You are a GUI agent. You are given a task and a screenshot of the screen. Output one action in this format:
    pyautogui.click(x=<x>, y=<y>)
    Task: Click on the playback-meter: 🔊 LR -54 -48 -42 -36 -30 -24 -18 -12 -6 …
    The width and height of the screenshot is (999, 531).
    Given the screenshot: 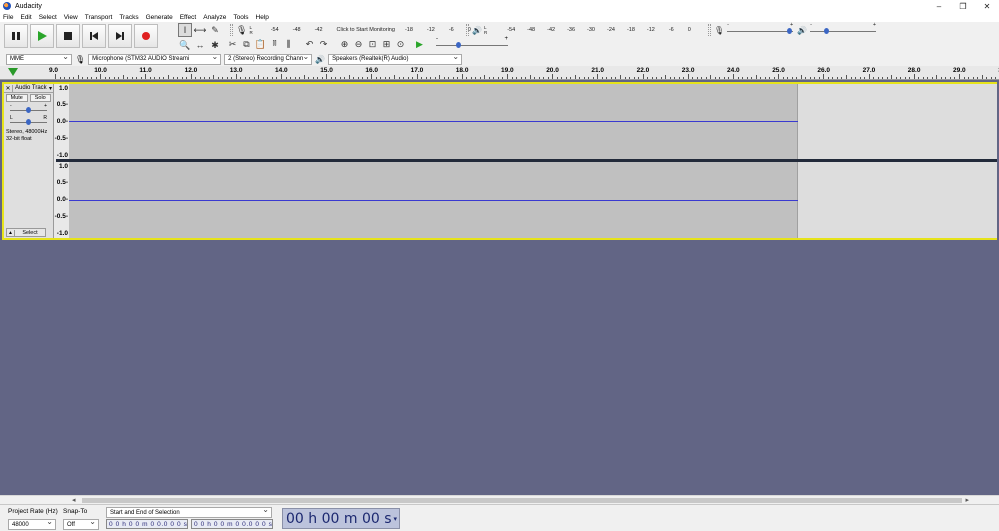 What is the action you would take?
    pyautogui.click(x=578, y=30)
    